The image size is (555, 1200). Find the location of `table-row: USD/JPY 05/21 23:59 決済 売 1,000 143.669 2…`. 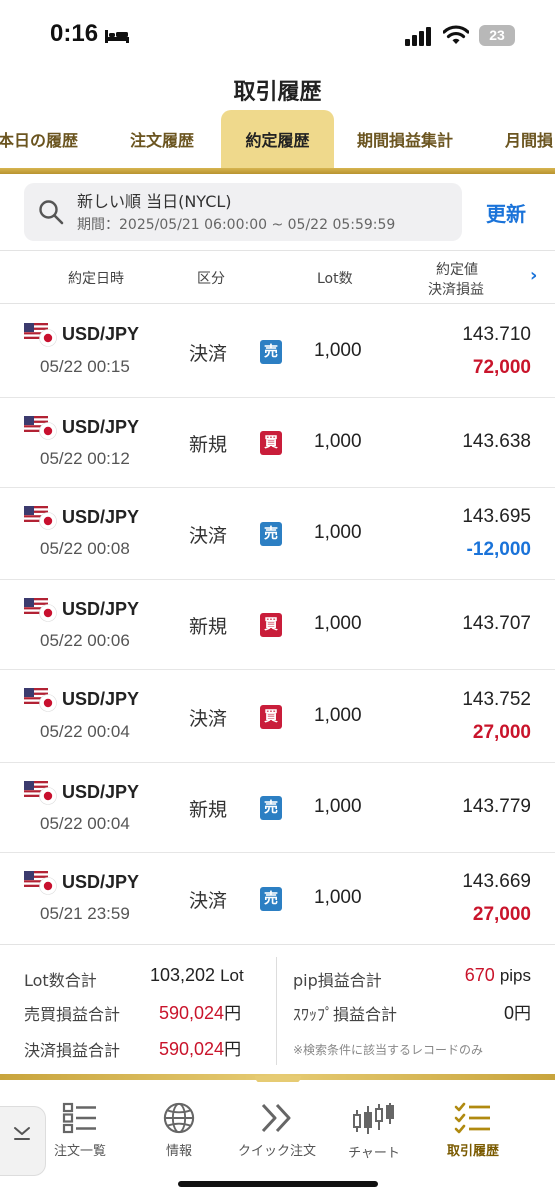

table-row: USD/JPY 05/21 23:59 決済 売 1,000 143.669 2… is located at coordinates (277, 899).